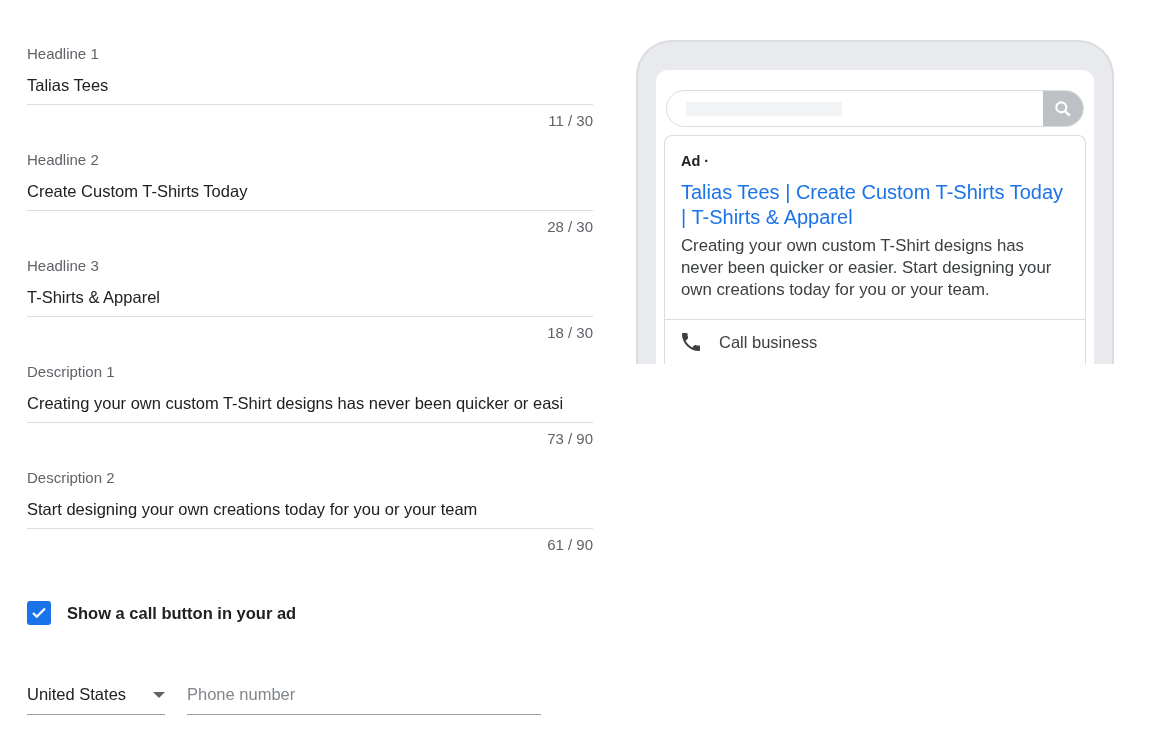 This screenshot has height=738, width=1154. What do you see at coordinates (875, 205) in the screenshot?
I see `ad-headline: Talias Tees | Create Custom T-Shirts Today | T-Shirts & Apparel` at bounding box center [875, 205].